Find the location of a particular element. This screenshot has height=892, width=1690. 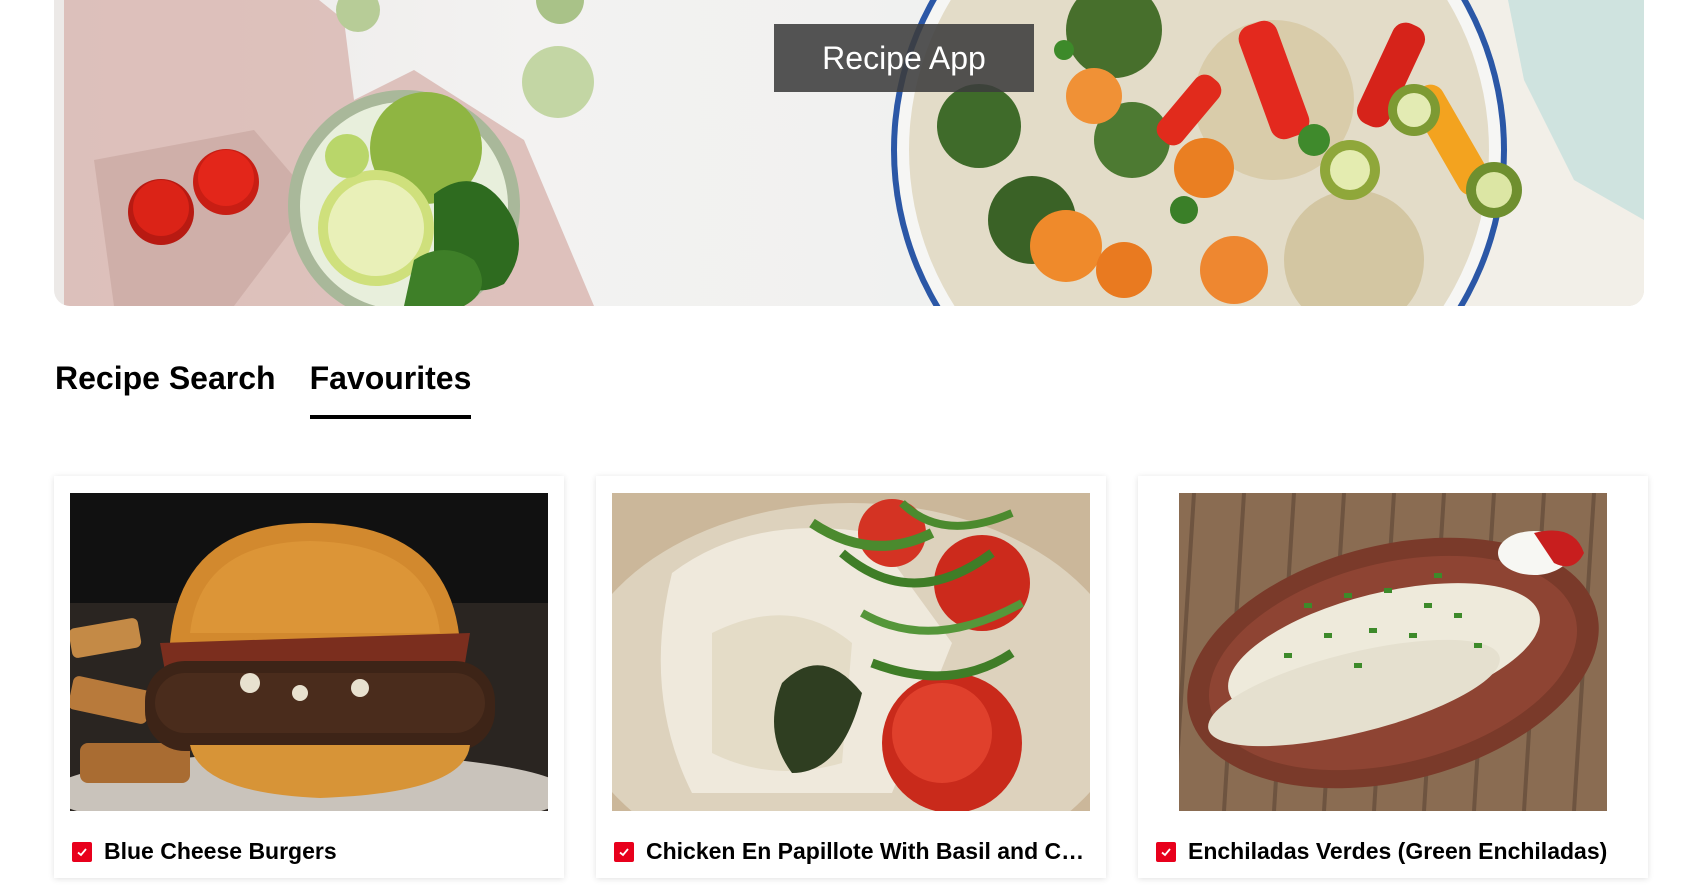

app-title: Recipe App is located at coordinates (904, 58).